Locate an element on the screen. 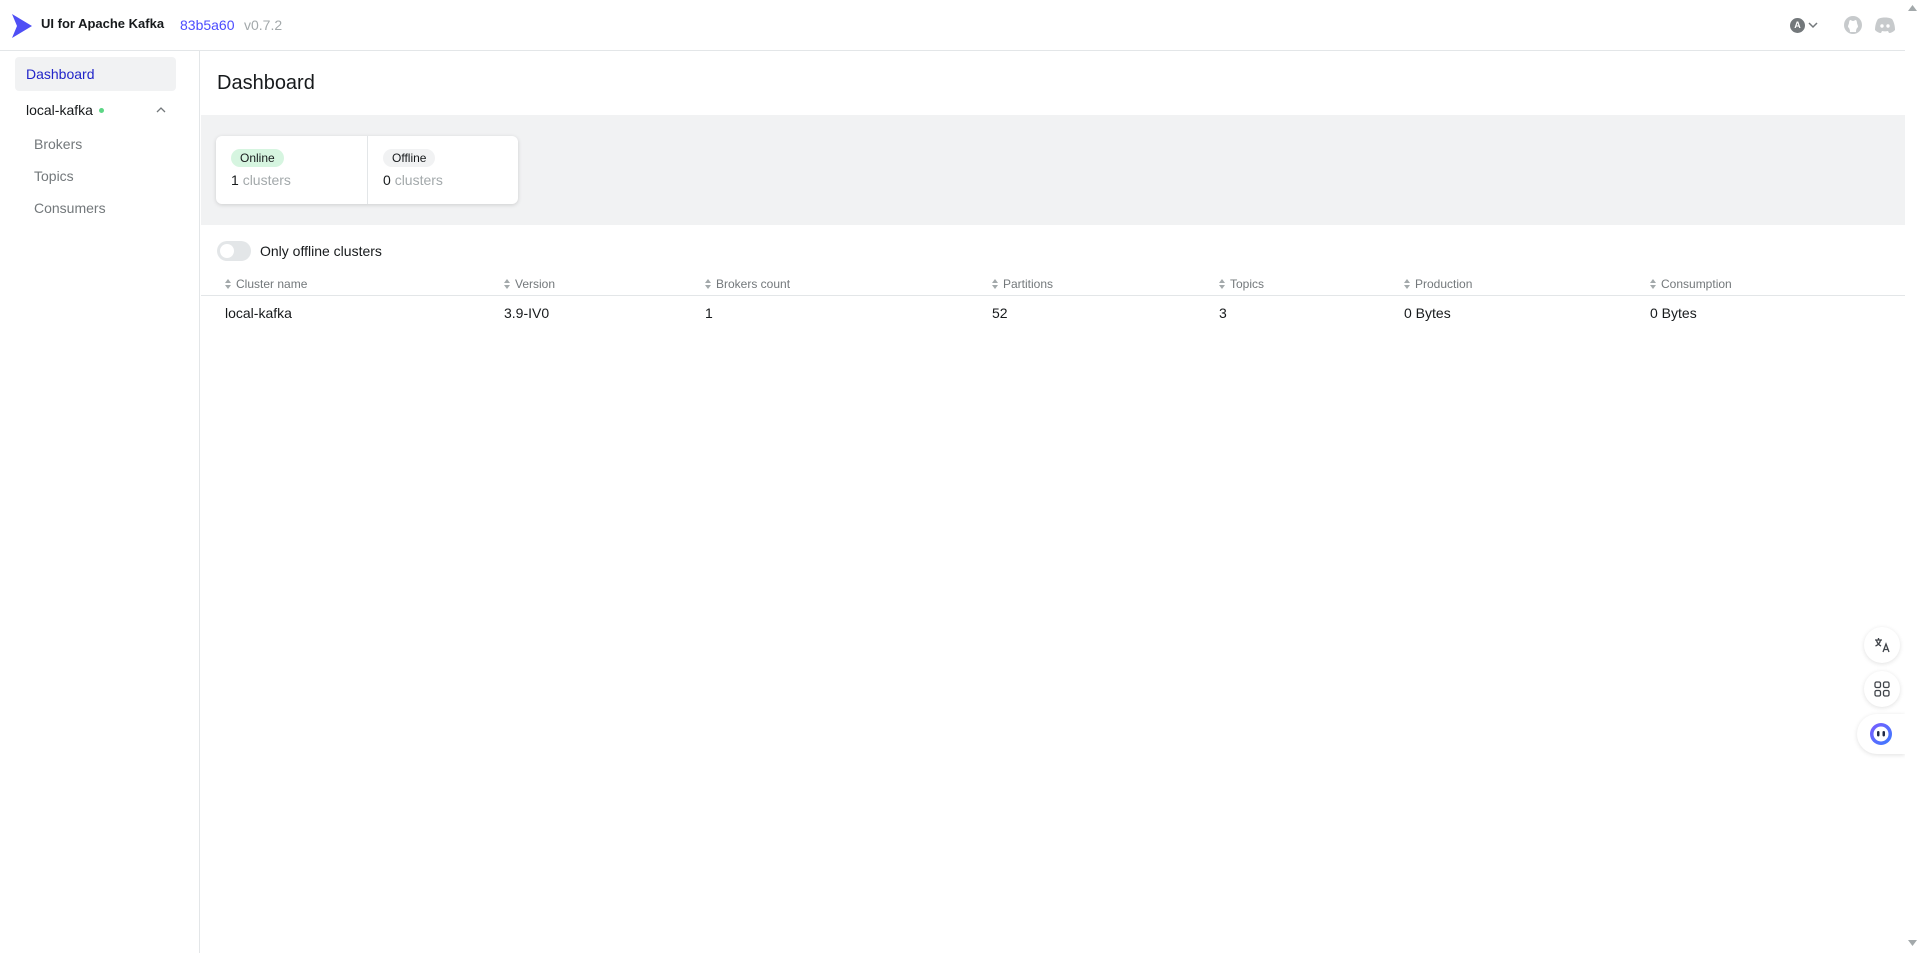 This screenshot has width=1920, height=953. offline-toggle is located at coordinates (234, 251).